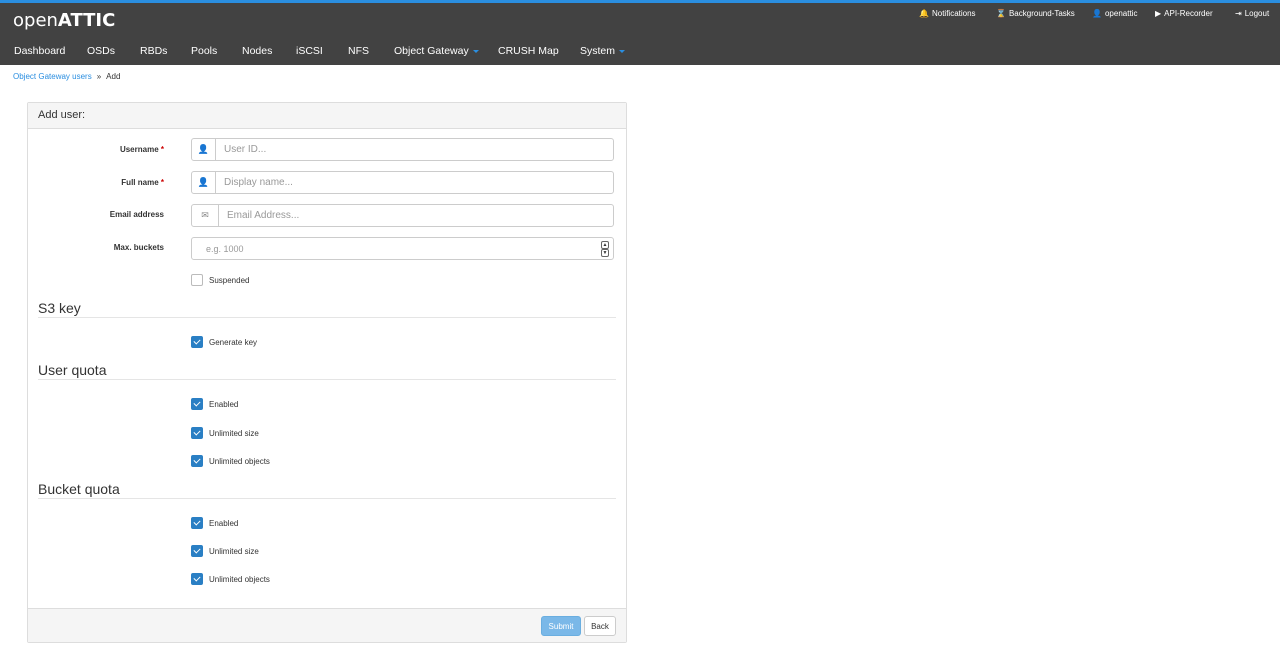  I want to click on hourglass-icon: ⌛, so click(1001, 13).